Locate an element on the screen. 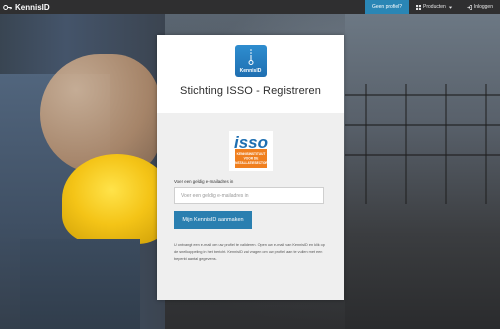 This screenshot has width=500, height=329. navbar-actions: Geen profiel? Producten Inloggen is located at coordinates (432, 7).